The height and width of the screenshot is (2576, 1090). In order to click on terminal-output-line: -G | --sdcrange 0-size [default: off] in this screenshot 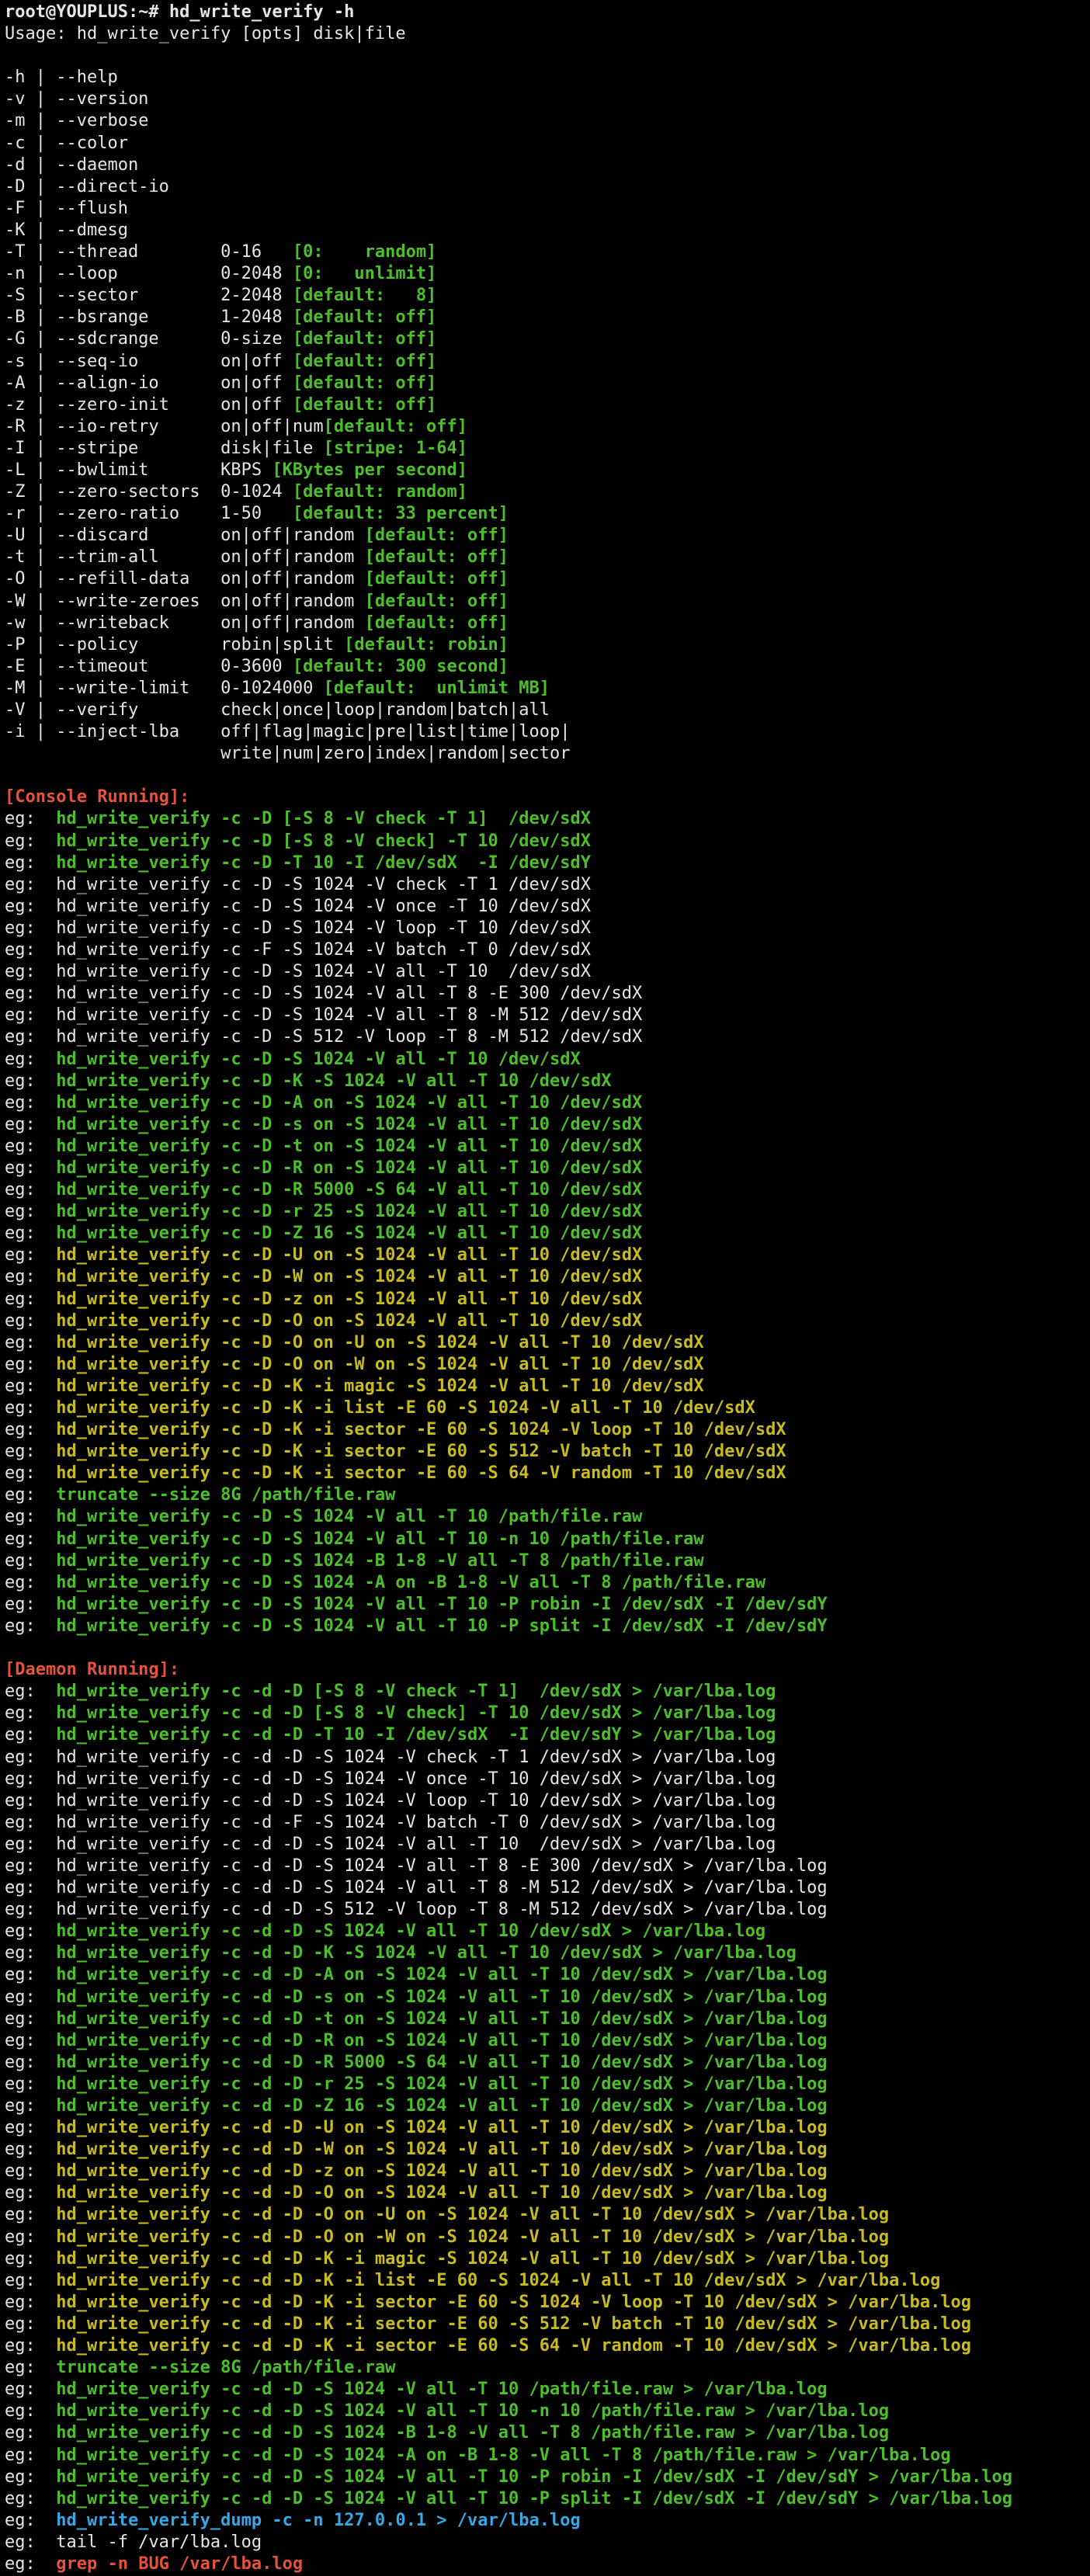, I will do `click(547, 339)`.